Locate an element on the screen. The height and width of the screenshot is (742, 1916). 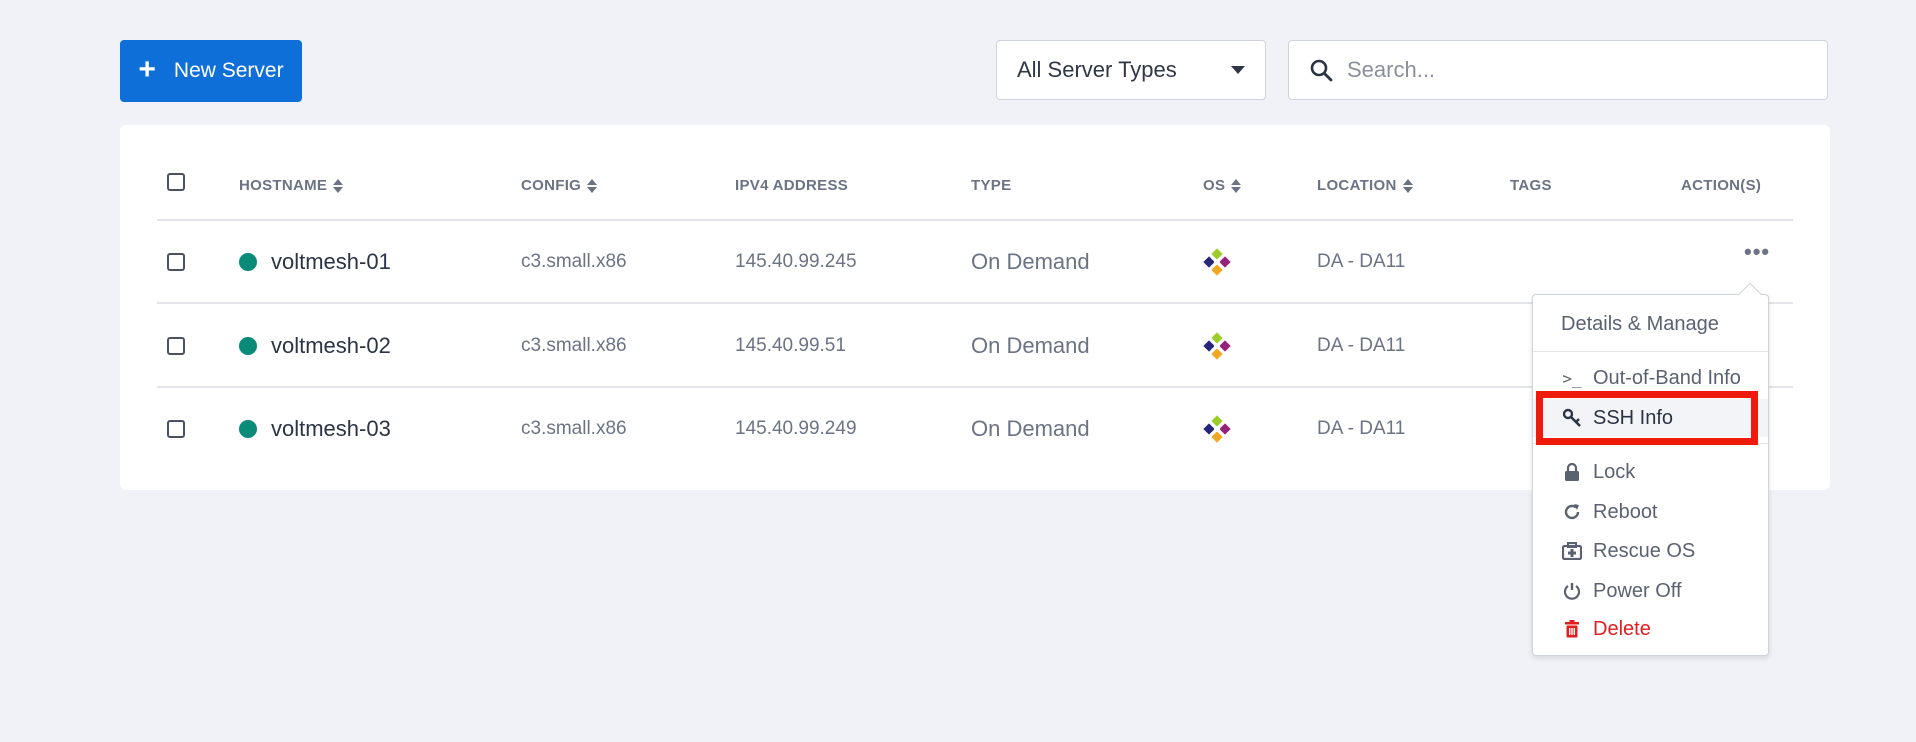
ipv4-cell: 145.40.99.245 is located at coordinates (796, 261).